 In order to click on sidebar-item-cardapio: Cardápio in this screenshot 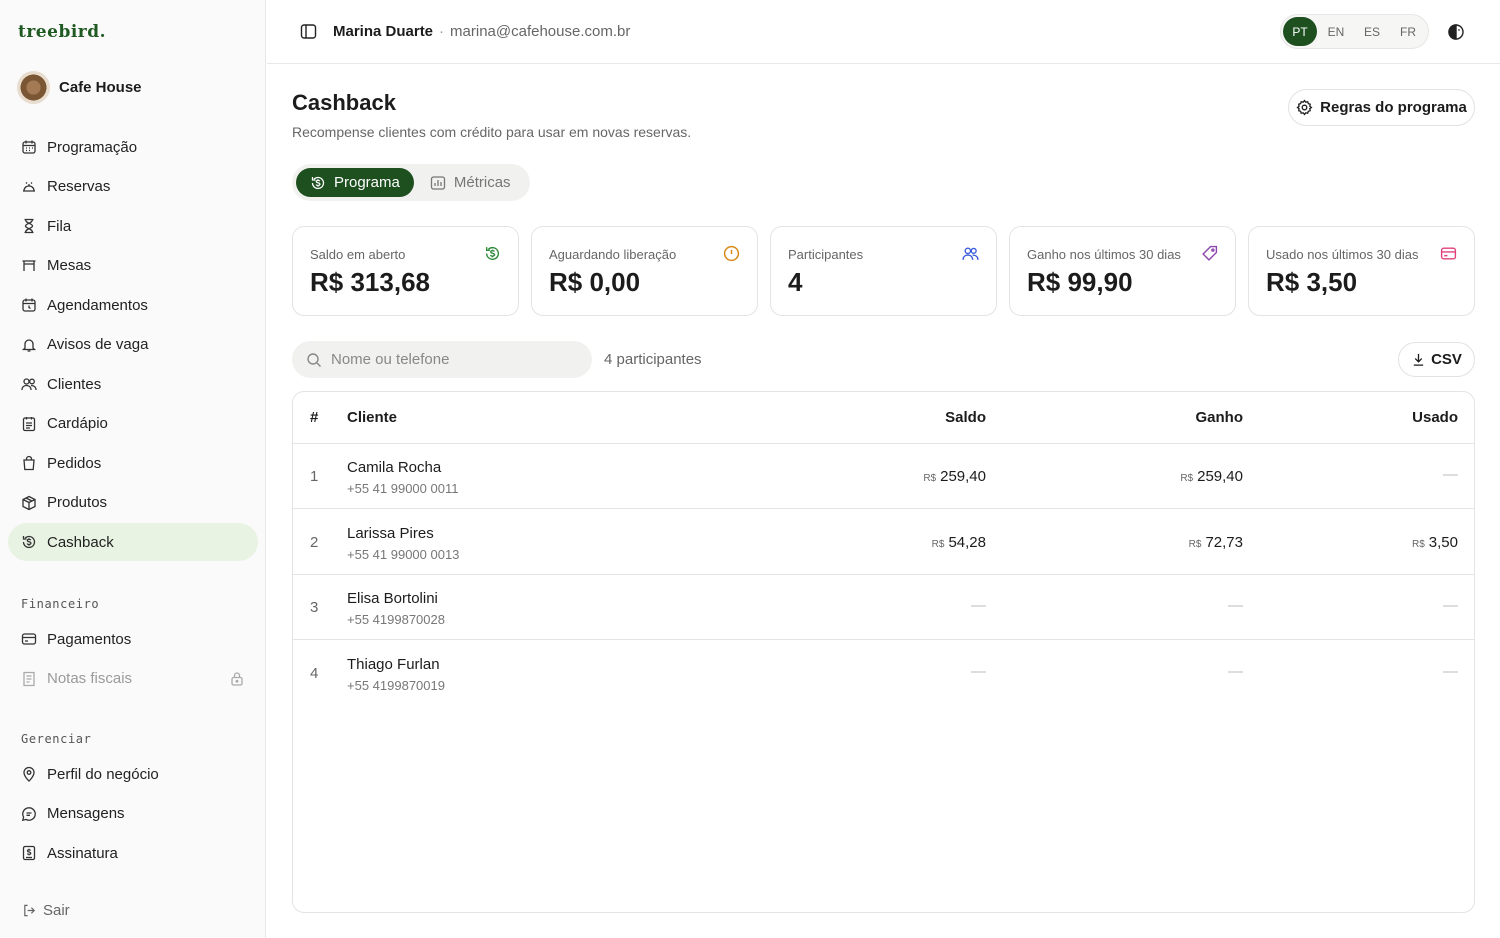, I will do `click(133, 424)`.